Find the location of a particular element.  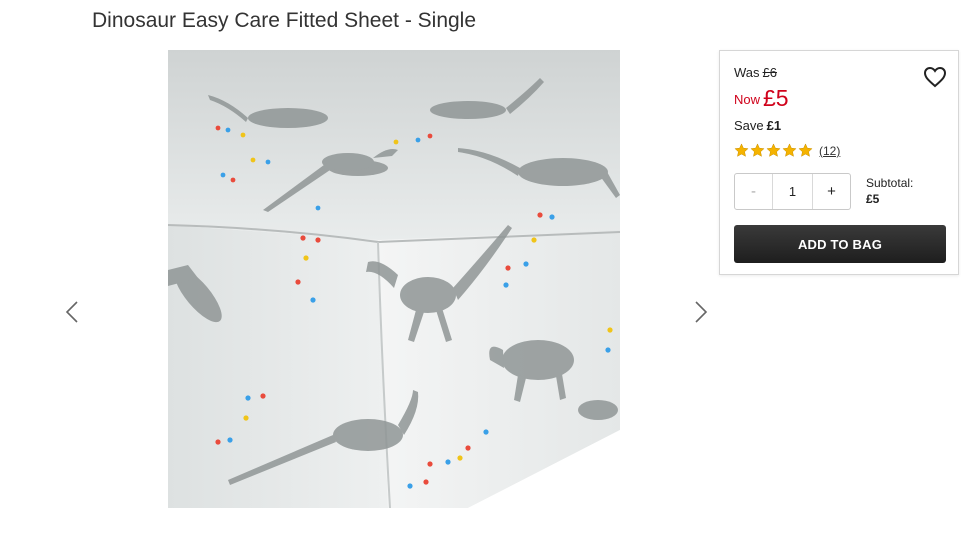

save-line: Save £1 is located at coordinates (757, 125).